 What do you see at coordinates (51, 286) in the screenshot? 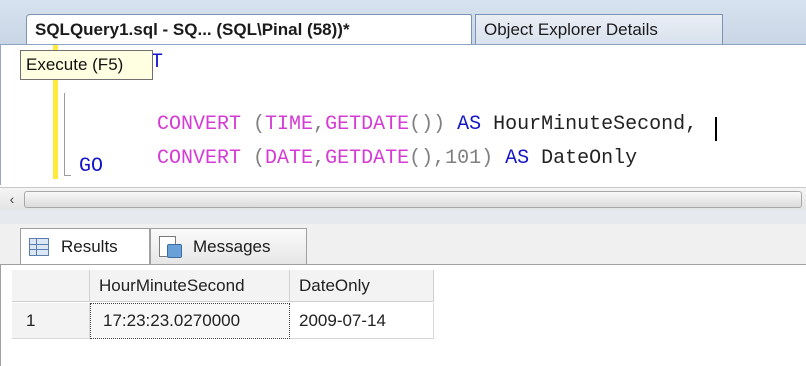
I see `row-header-corner` at bounding box center [51, 286].